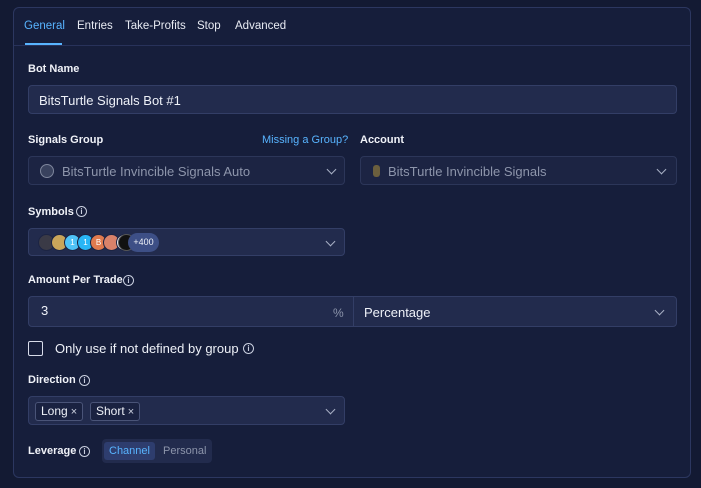  Describe the element at coordinates (157, 451) in the screenshot. I see `leverage-toggle: Channel Personal` at that location.